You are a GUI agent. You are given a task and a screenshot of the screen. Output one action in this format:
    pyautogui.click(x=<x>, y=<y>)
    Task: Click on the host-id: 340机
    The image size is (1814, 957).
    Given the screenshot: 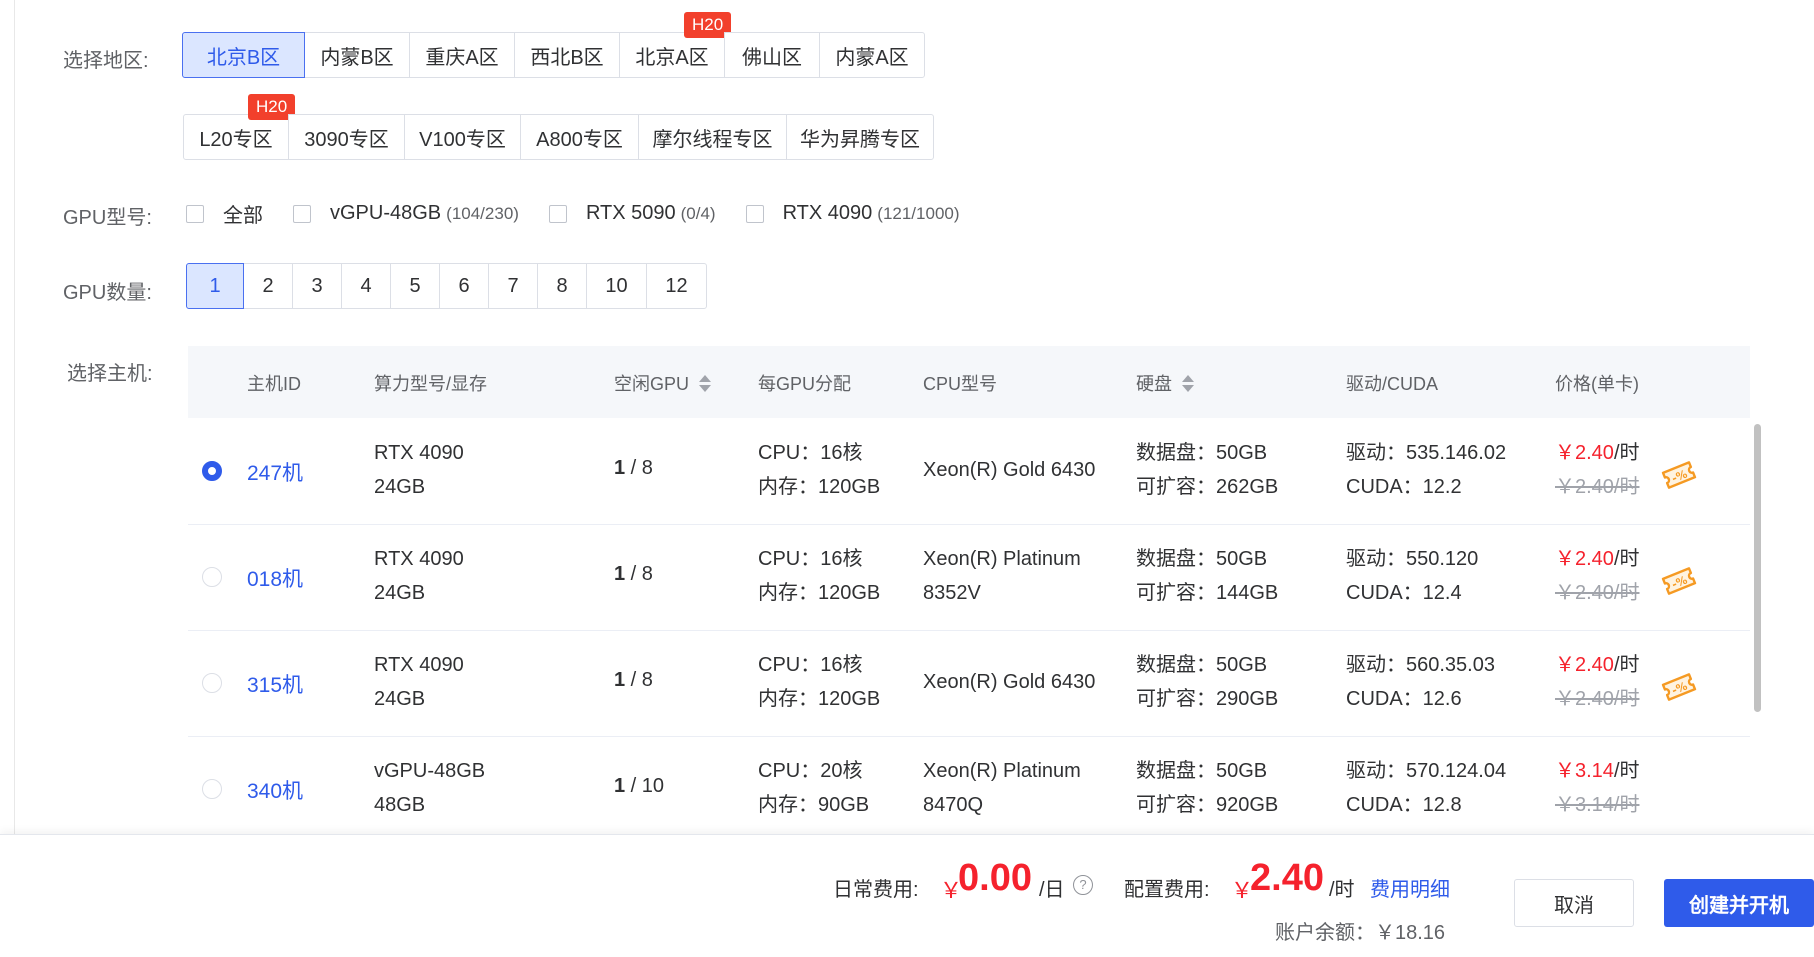 What is the action you would take?
    pyautogui.click(x=275, y=790)
    